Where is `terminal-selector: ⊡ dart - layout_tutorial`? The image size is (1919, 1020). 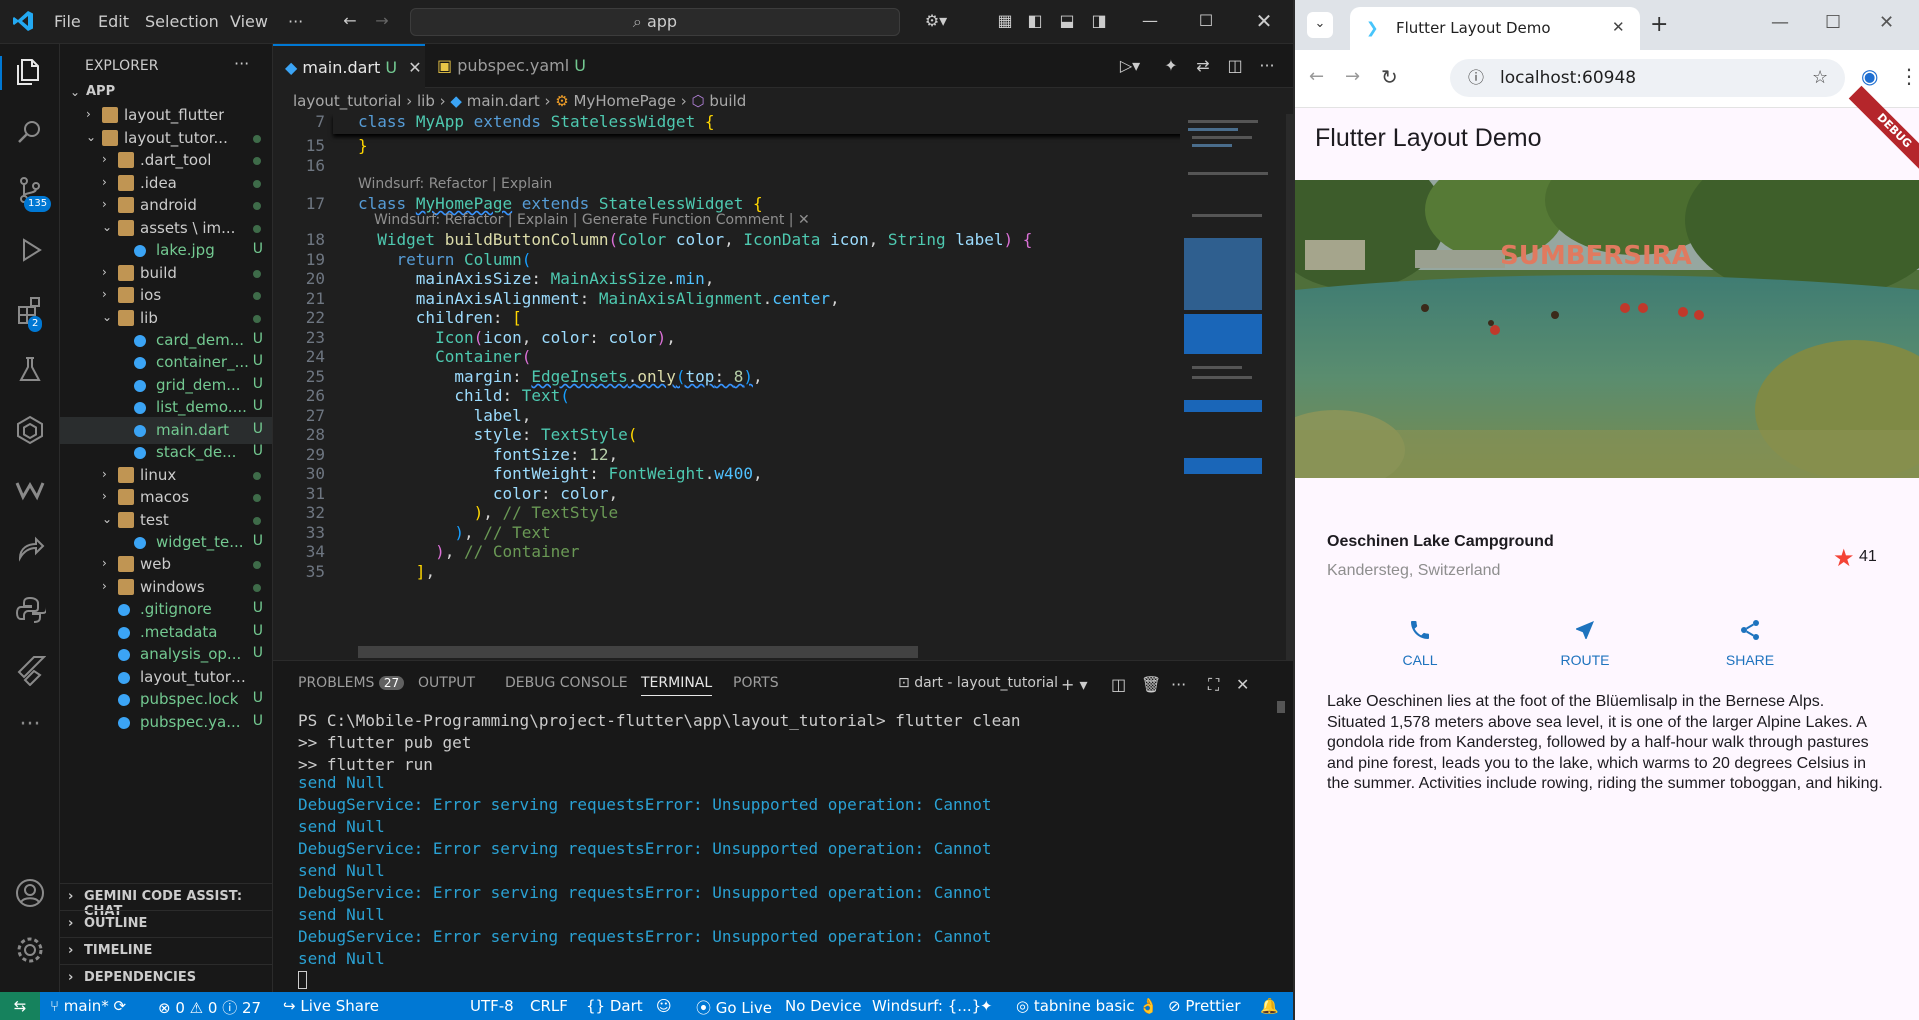
terminal-selector: ⊡ dart - layout_tutorial is located at coordinates (978, 683).